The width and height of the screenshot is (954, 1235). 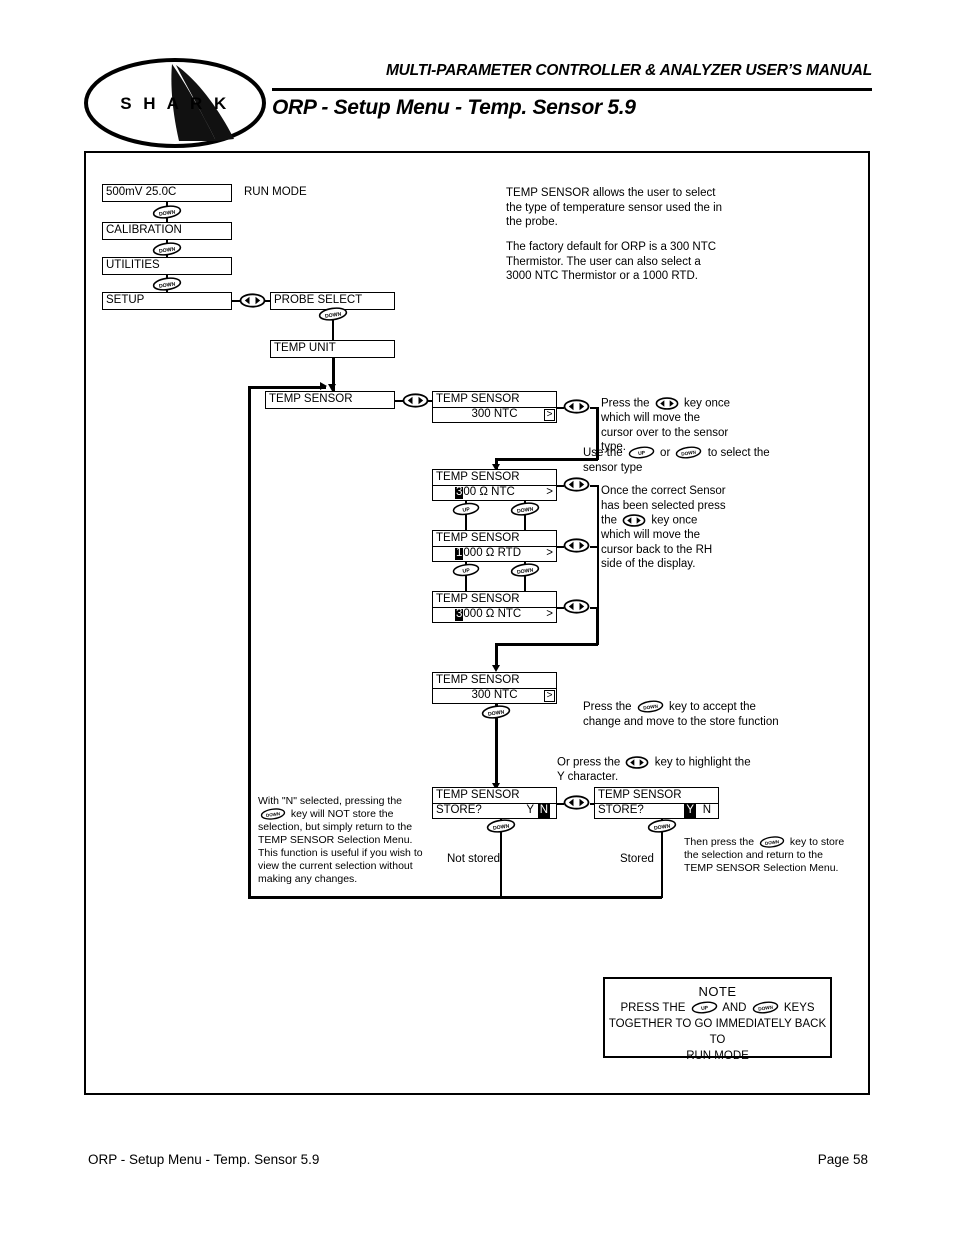 What do you see at coordinates (133, 264) in the screenshot?
I see `utilities-label: UTILITIES` at bounding box center [133, 264].